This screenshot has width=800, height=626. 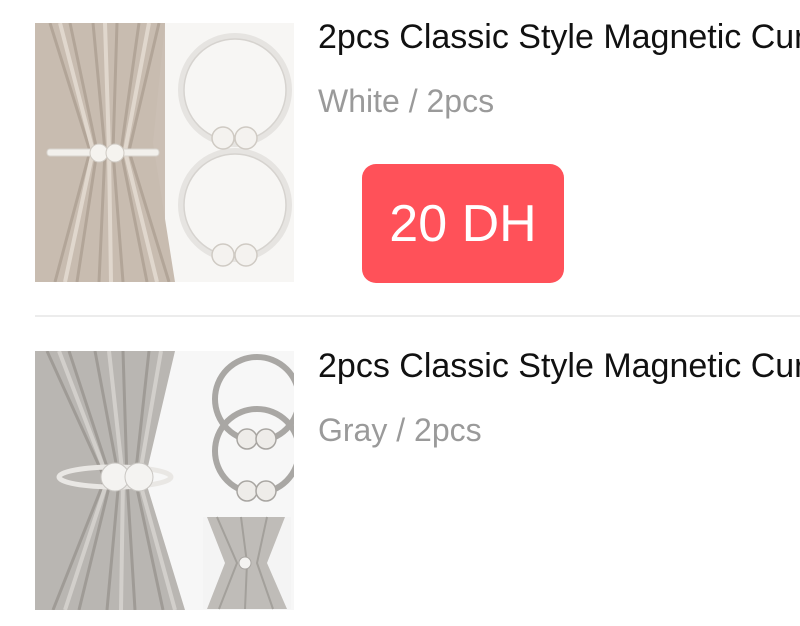 I want to click on curtain-tieback-gray-image, so click(x=164, y=480).